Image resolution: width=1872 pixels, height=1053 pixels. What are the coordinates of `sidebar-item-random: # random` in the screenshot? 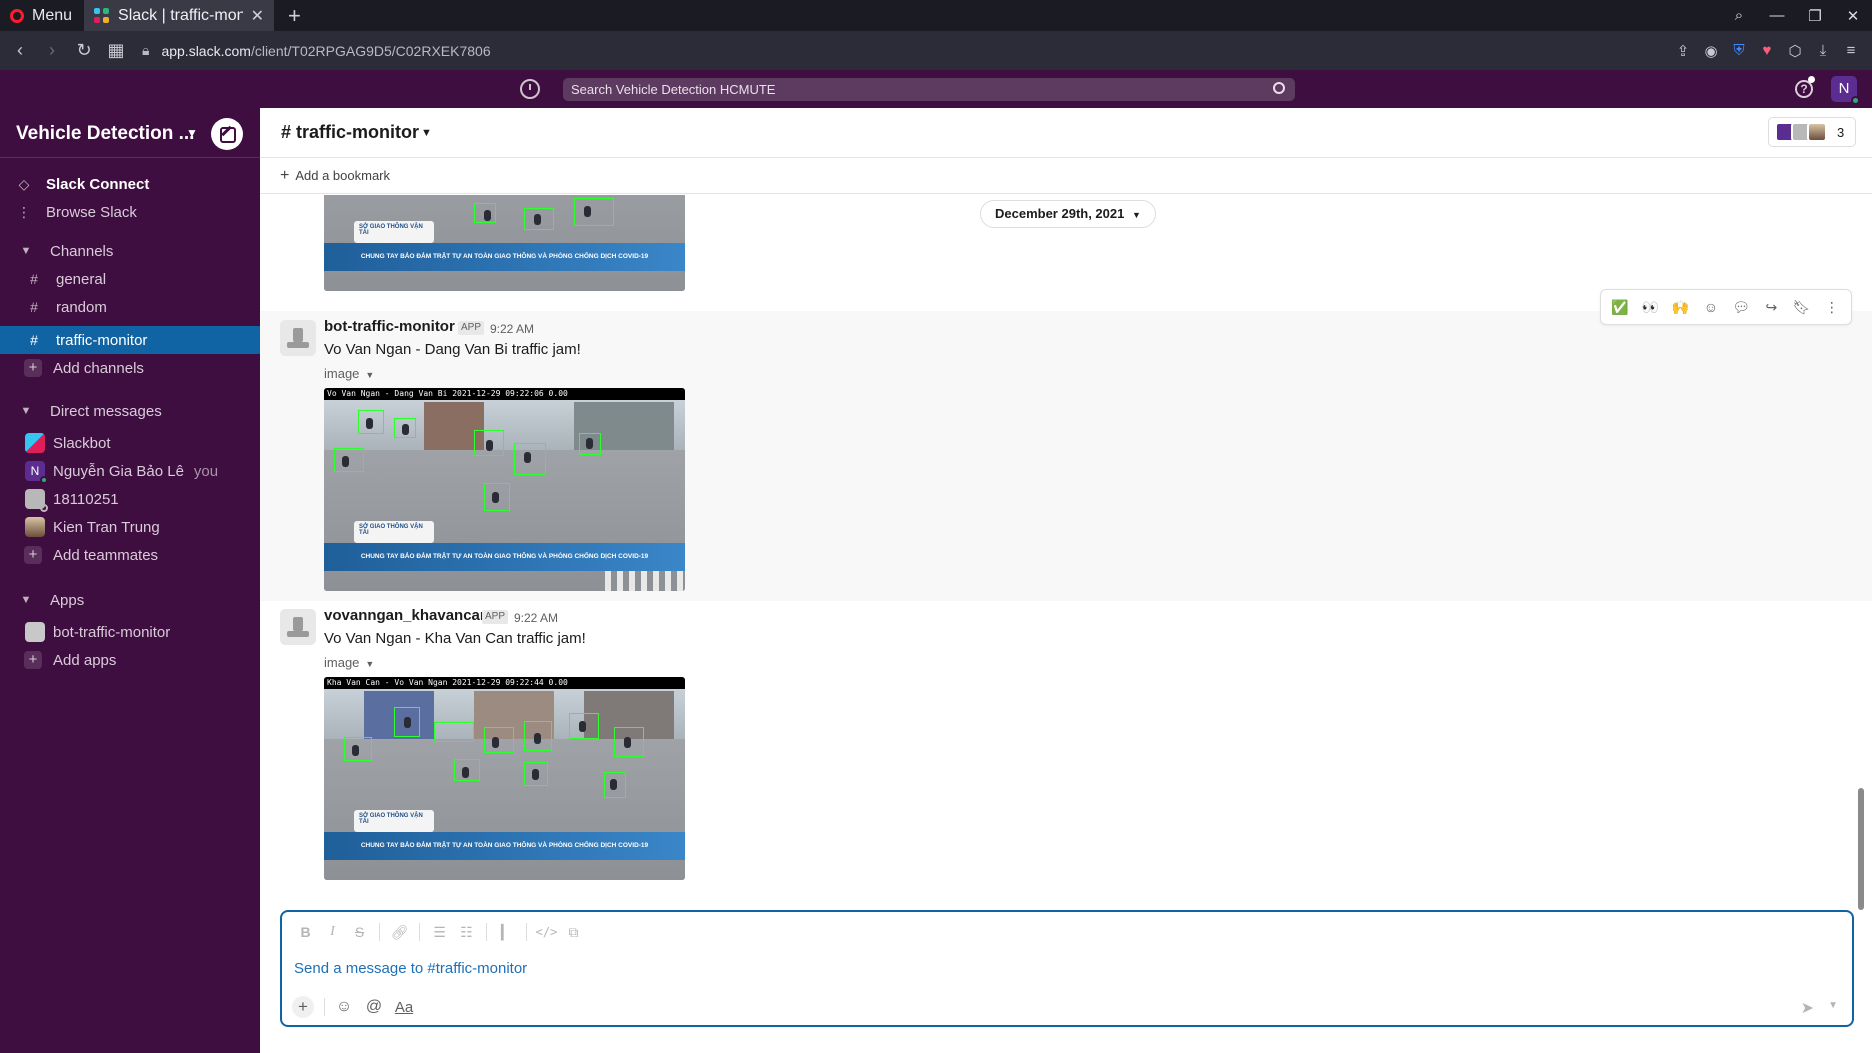 It's located at (130, 307).